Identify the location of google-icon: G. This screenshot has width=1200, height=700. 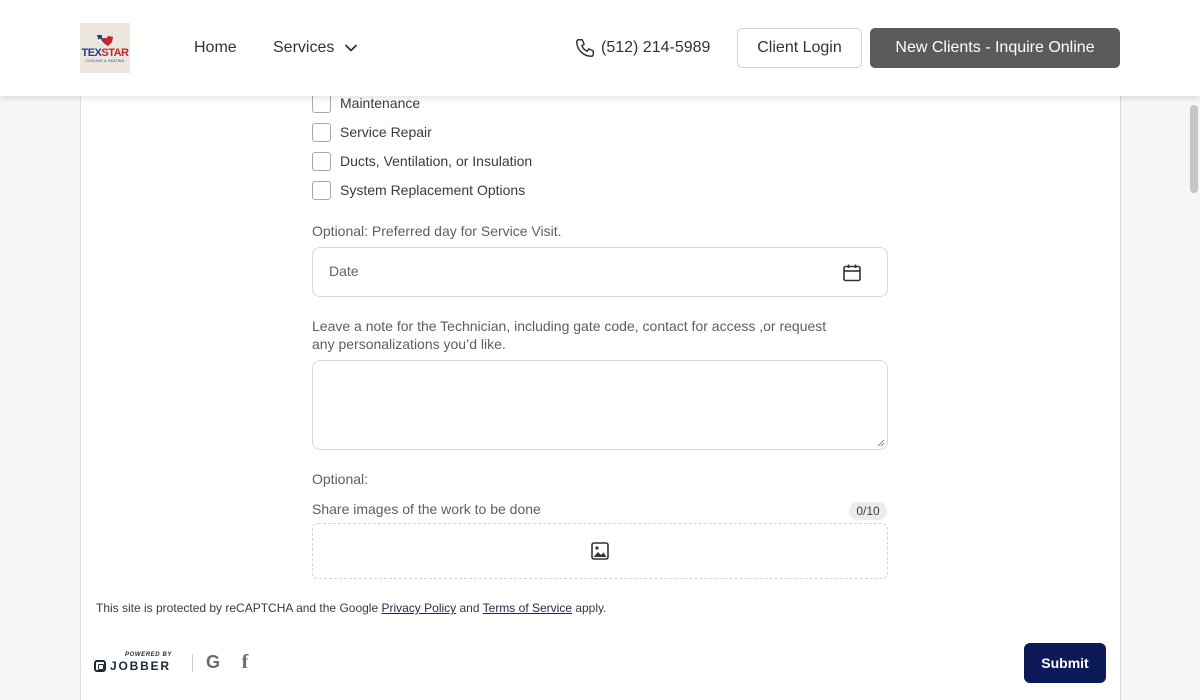
(213, 662).